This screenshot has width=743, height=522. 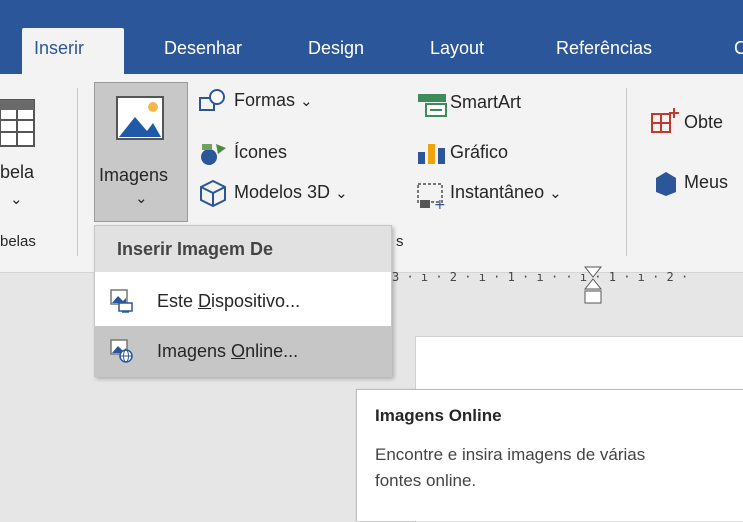 I want to click on group-label-fragment: s, so click(x=400, y=241).